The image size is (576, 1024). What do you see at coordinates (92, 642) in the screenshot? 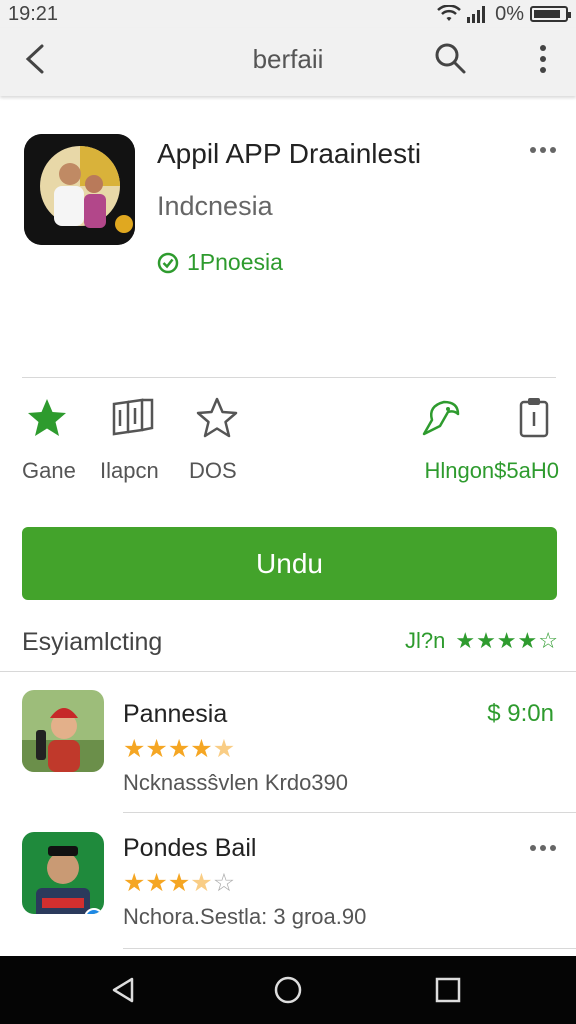
I see `section-label: Esyiamlcting` at bounding box center [92, 642].